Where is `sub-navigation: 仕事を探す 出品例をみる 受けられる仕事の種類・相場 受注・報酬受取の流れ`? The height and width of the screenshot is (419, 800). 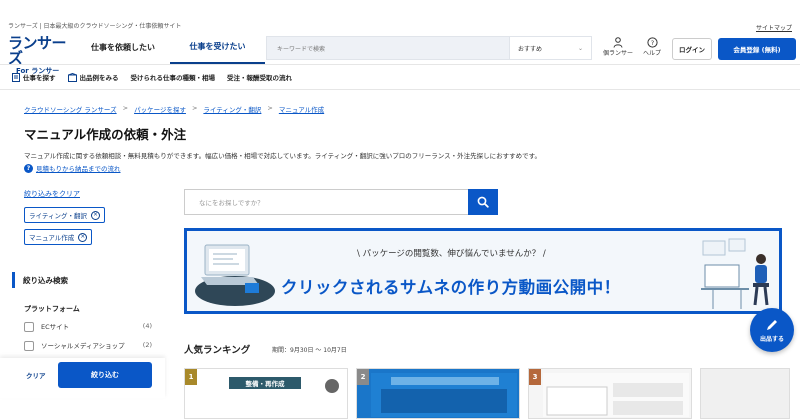
sub-navigation: 仕事を探す 出品例をみる 受けられる仕事の種類・相場 受注・報酬受取の流れ is located at coordinates (400, 77).